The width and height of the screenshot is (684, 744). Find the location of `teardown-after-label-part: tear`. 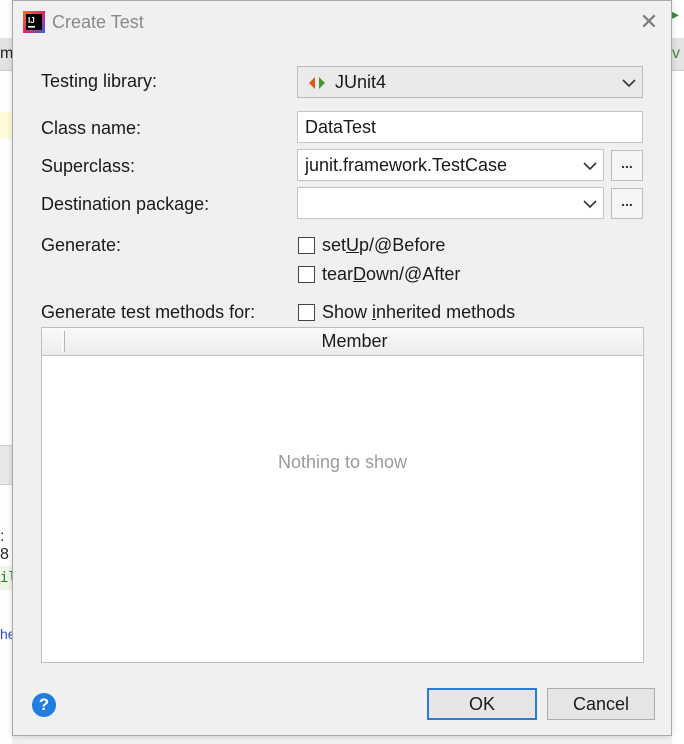

teardown-after-label-part: tear is located at coordinates (338, 274).